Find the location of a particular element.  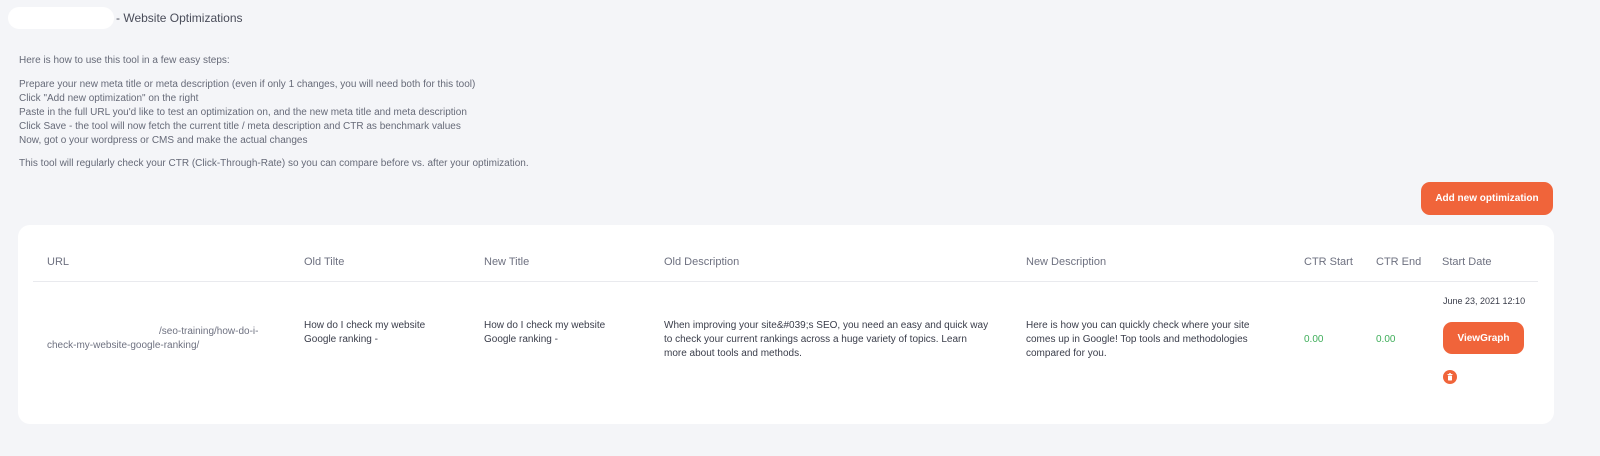

column-header-new-description: New Description is located at coordinates (1066, 262).